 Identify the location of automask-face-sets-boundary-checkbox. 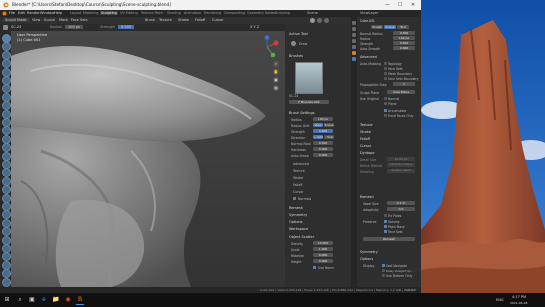
(385, 78).